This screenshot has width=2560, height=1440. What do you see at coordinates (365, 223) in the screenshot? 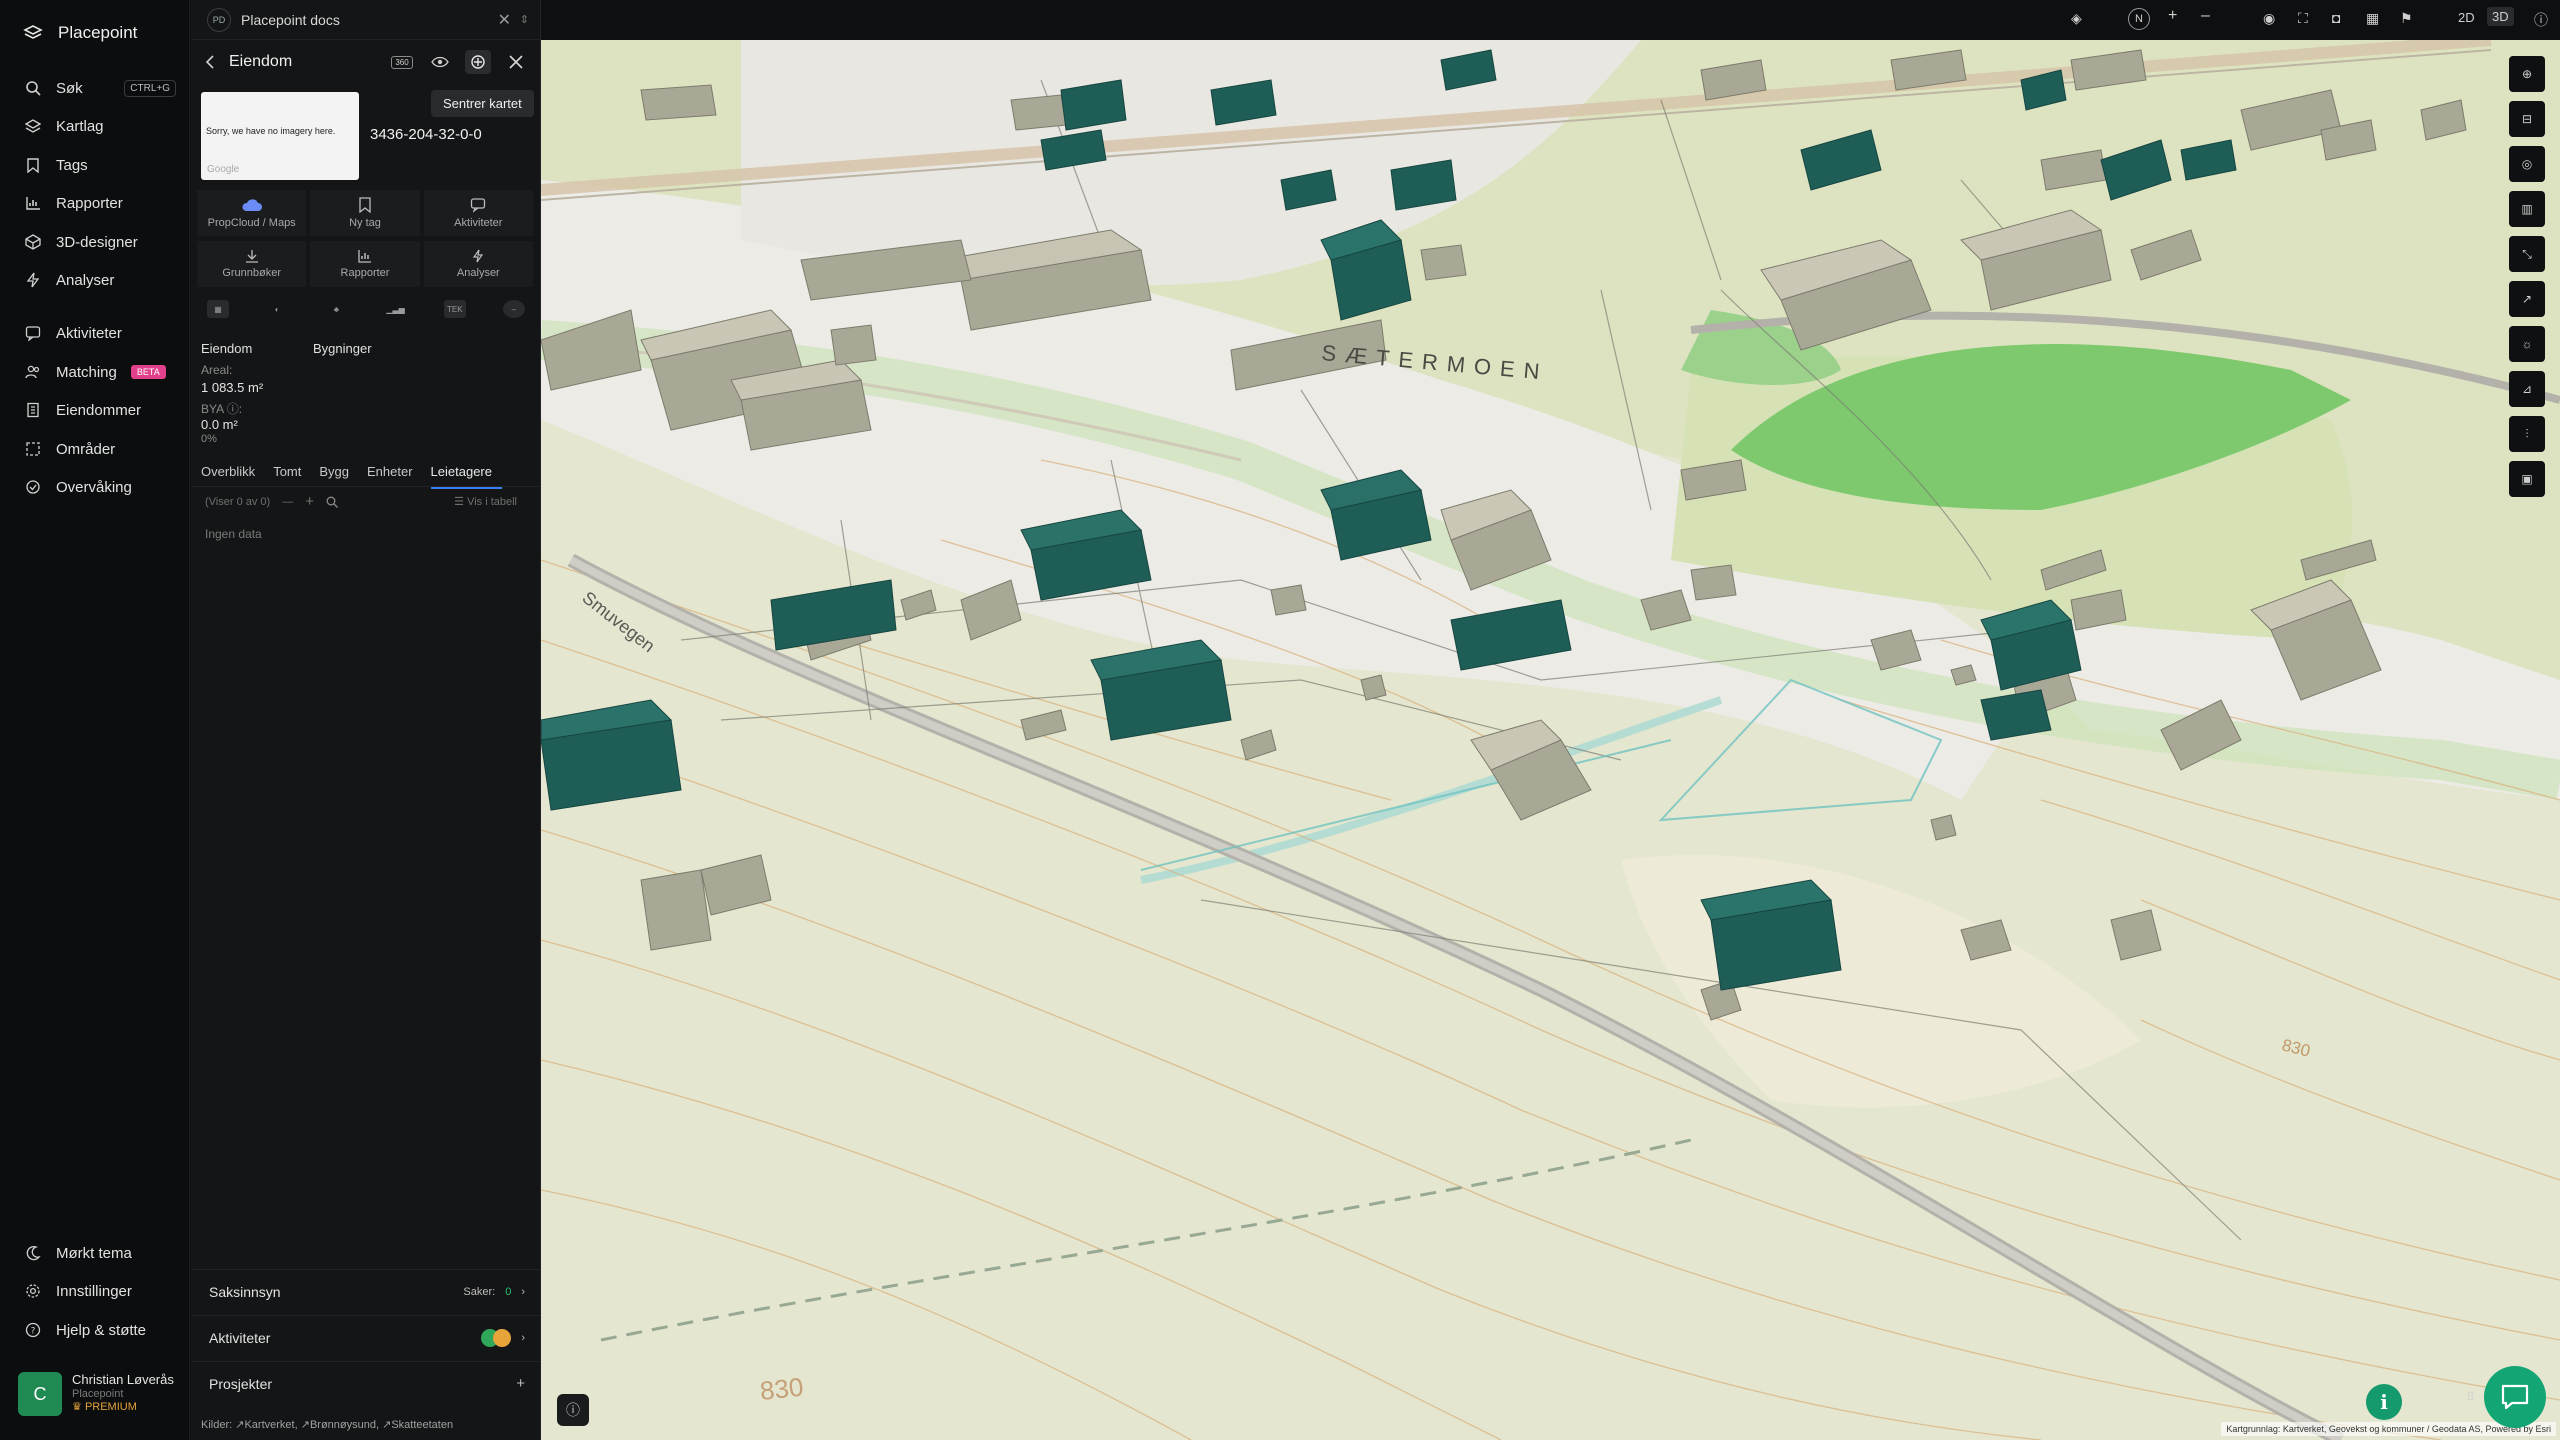
I see `action-label: Ny tag` at bounding box center [365, 223].